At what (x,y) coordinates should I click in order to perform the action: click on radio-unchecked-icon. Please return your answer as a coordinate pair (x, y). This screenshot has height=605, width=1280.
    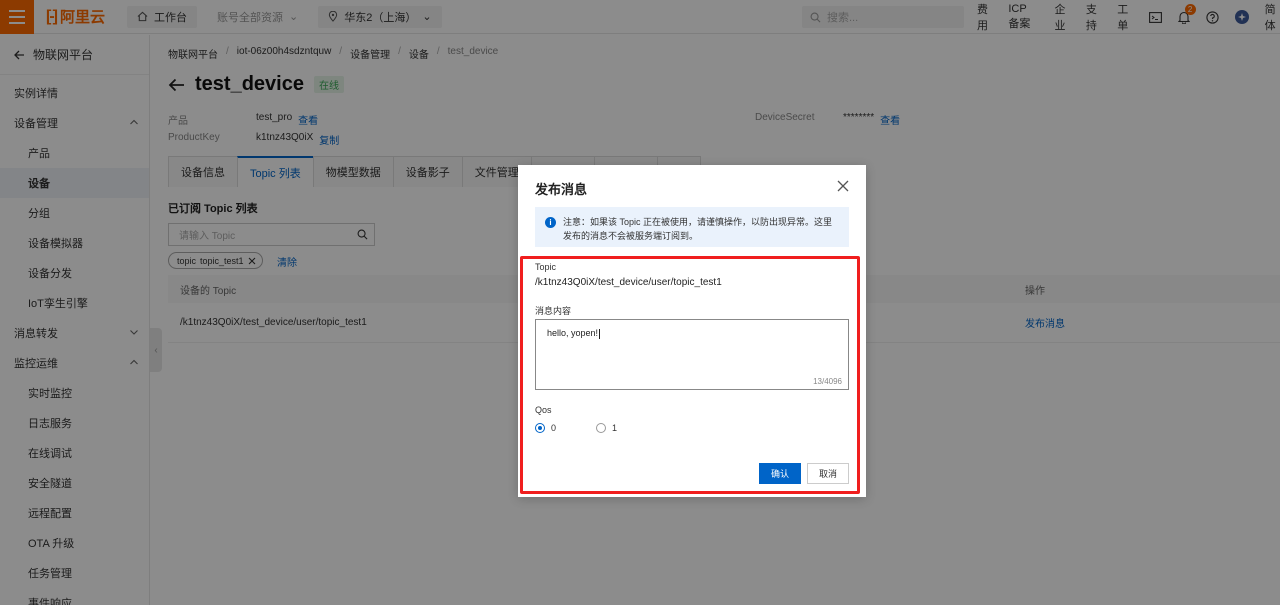
    Looking at the image, I should click on (601, 428).